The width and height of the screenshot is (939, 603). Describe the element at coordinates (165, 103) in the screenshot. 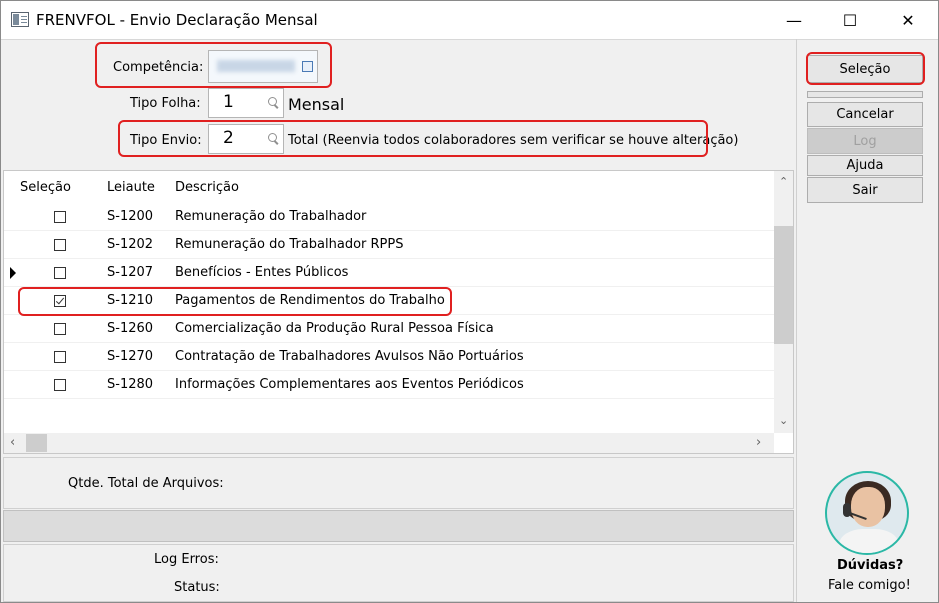

I see `tipo-folha-label: Tipo Folha:` at that location.